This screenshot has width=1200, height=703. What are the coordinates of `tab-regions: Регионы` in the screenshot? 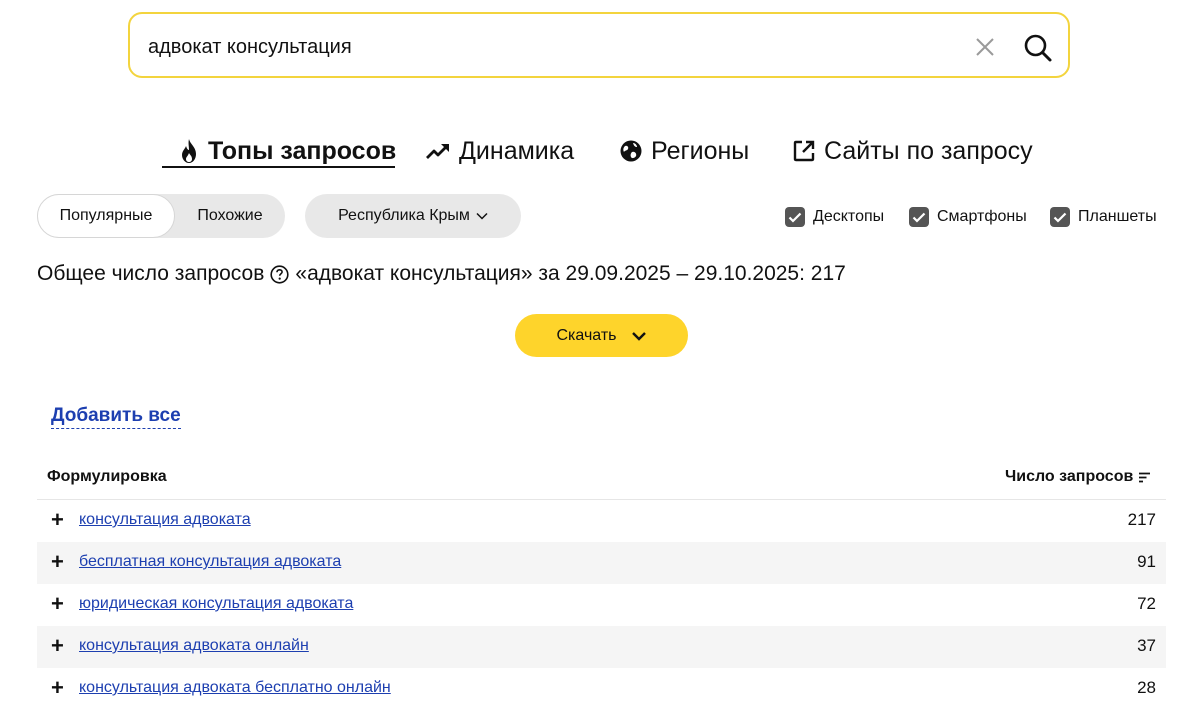 It's located at (684, 151).